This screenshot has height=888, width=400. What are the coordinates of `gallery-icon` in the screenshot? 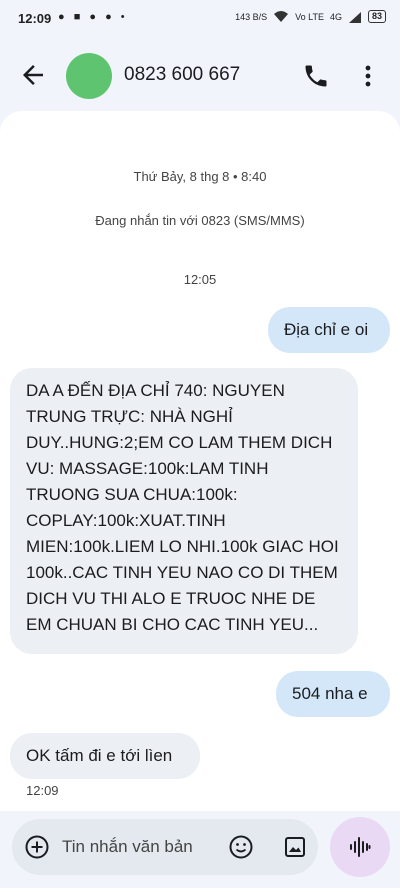 It's located at (295, 847).